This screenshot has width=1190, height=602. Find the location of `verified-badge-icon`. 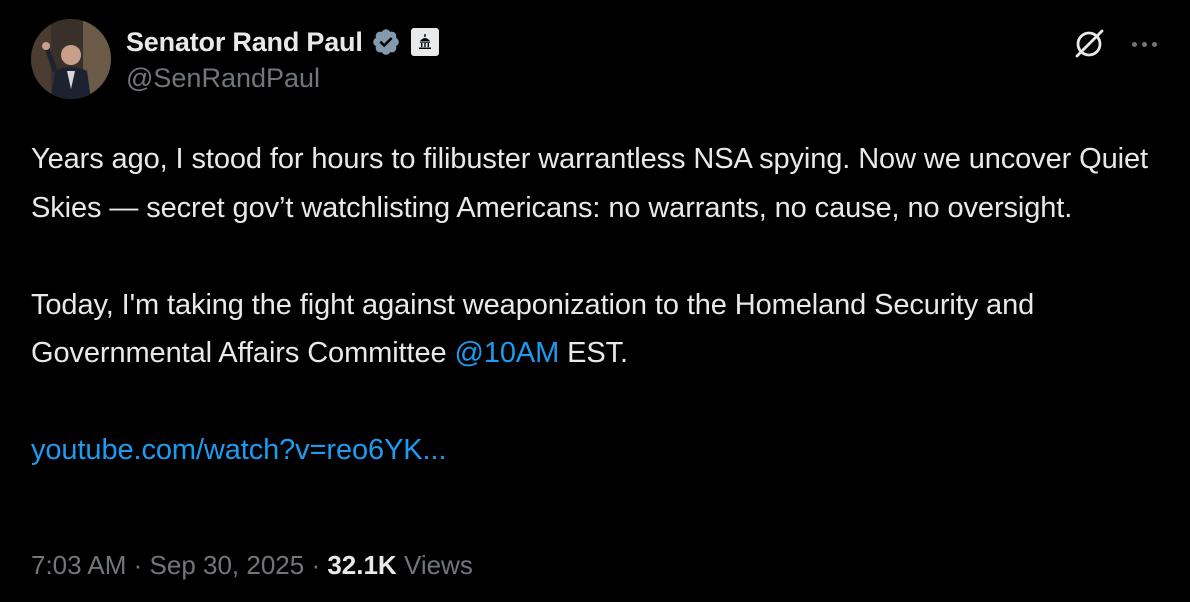

verified-badge-icon is located at coordinates (386, 42).